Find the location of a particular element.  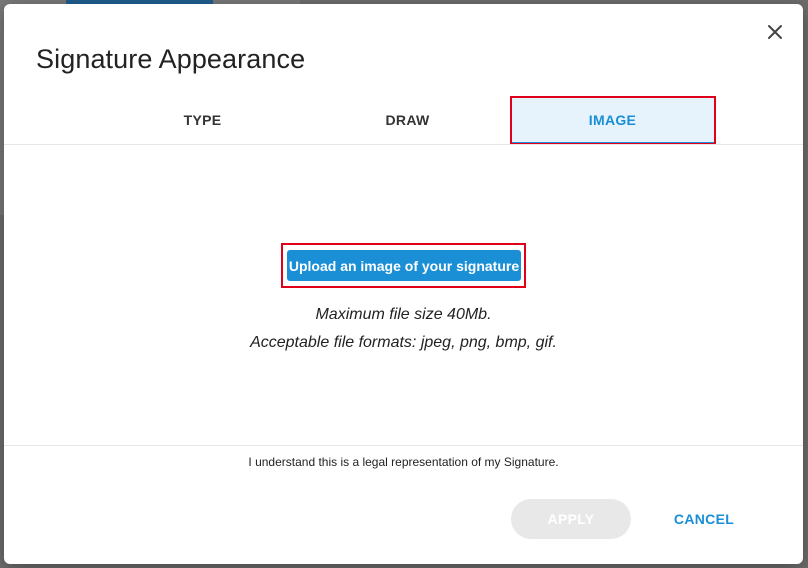

tab-draw: DRAW is located at coordinates (407, 120).